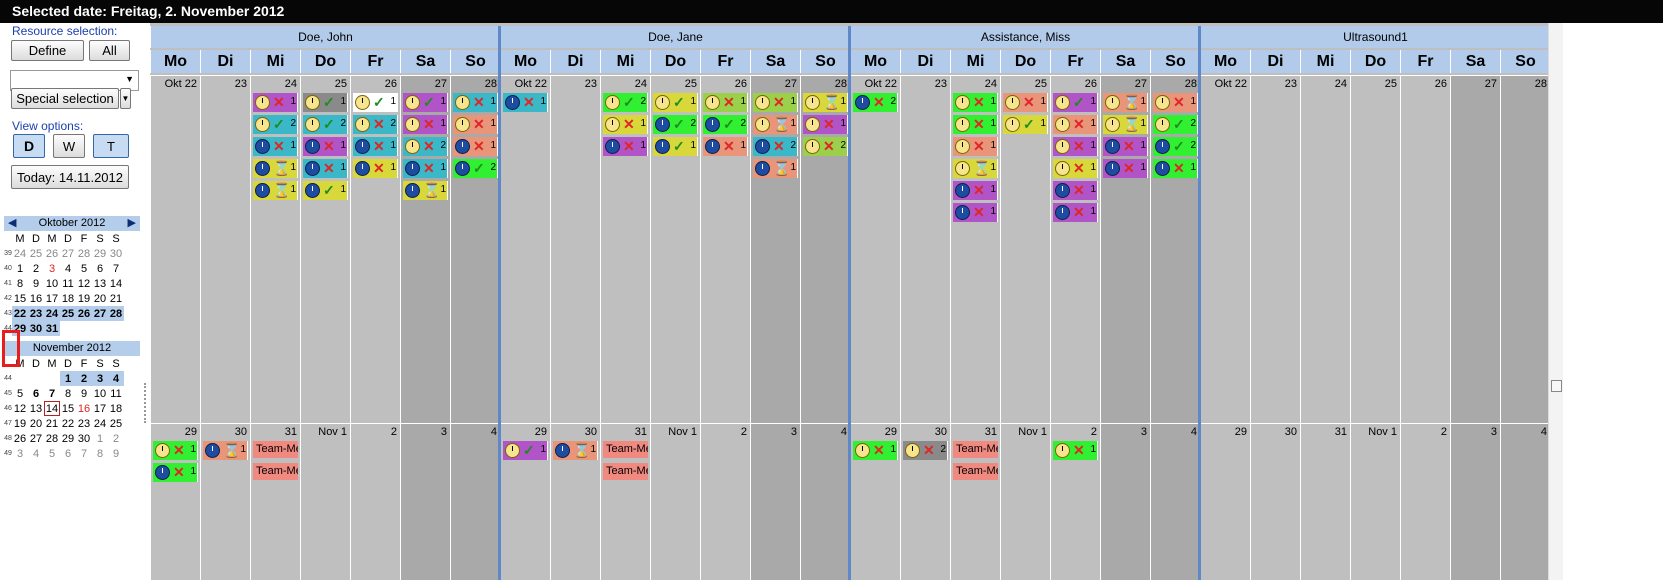  I want to click on day-cell: 27 ⌛ 1 ⌛ 1 ✕ 1 ✕ 1, so click(1125, 249).